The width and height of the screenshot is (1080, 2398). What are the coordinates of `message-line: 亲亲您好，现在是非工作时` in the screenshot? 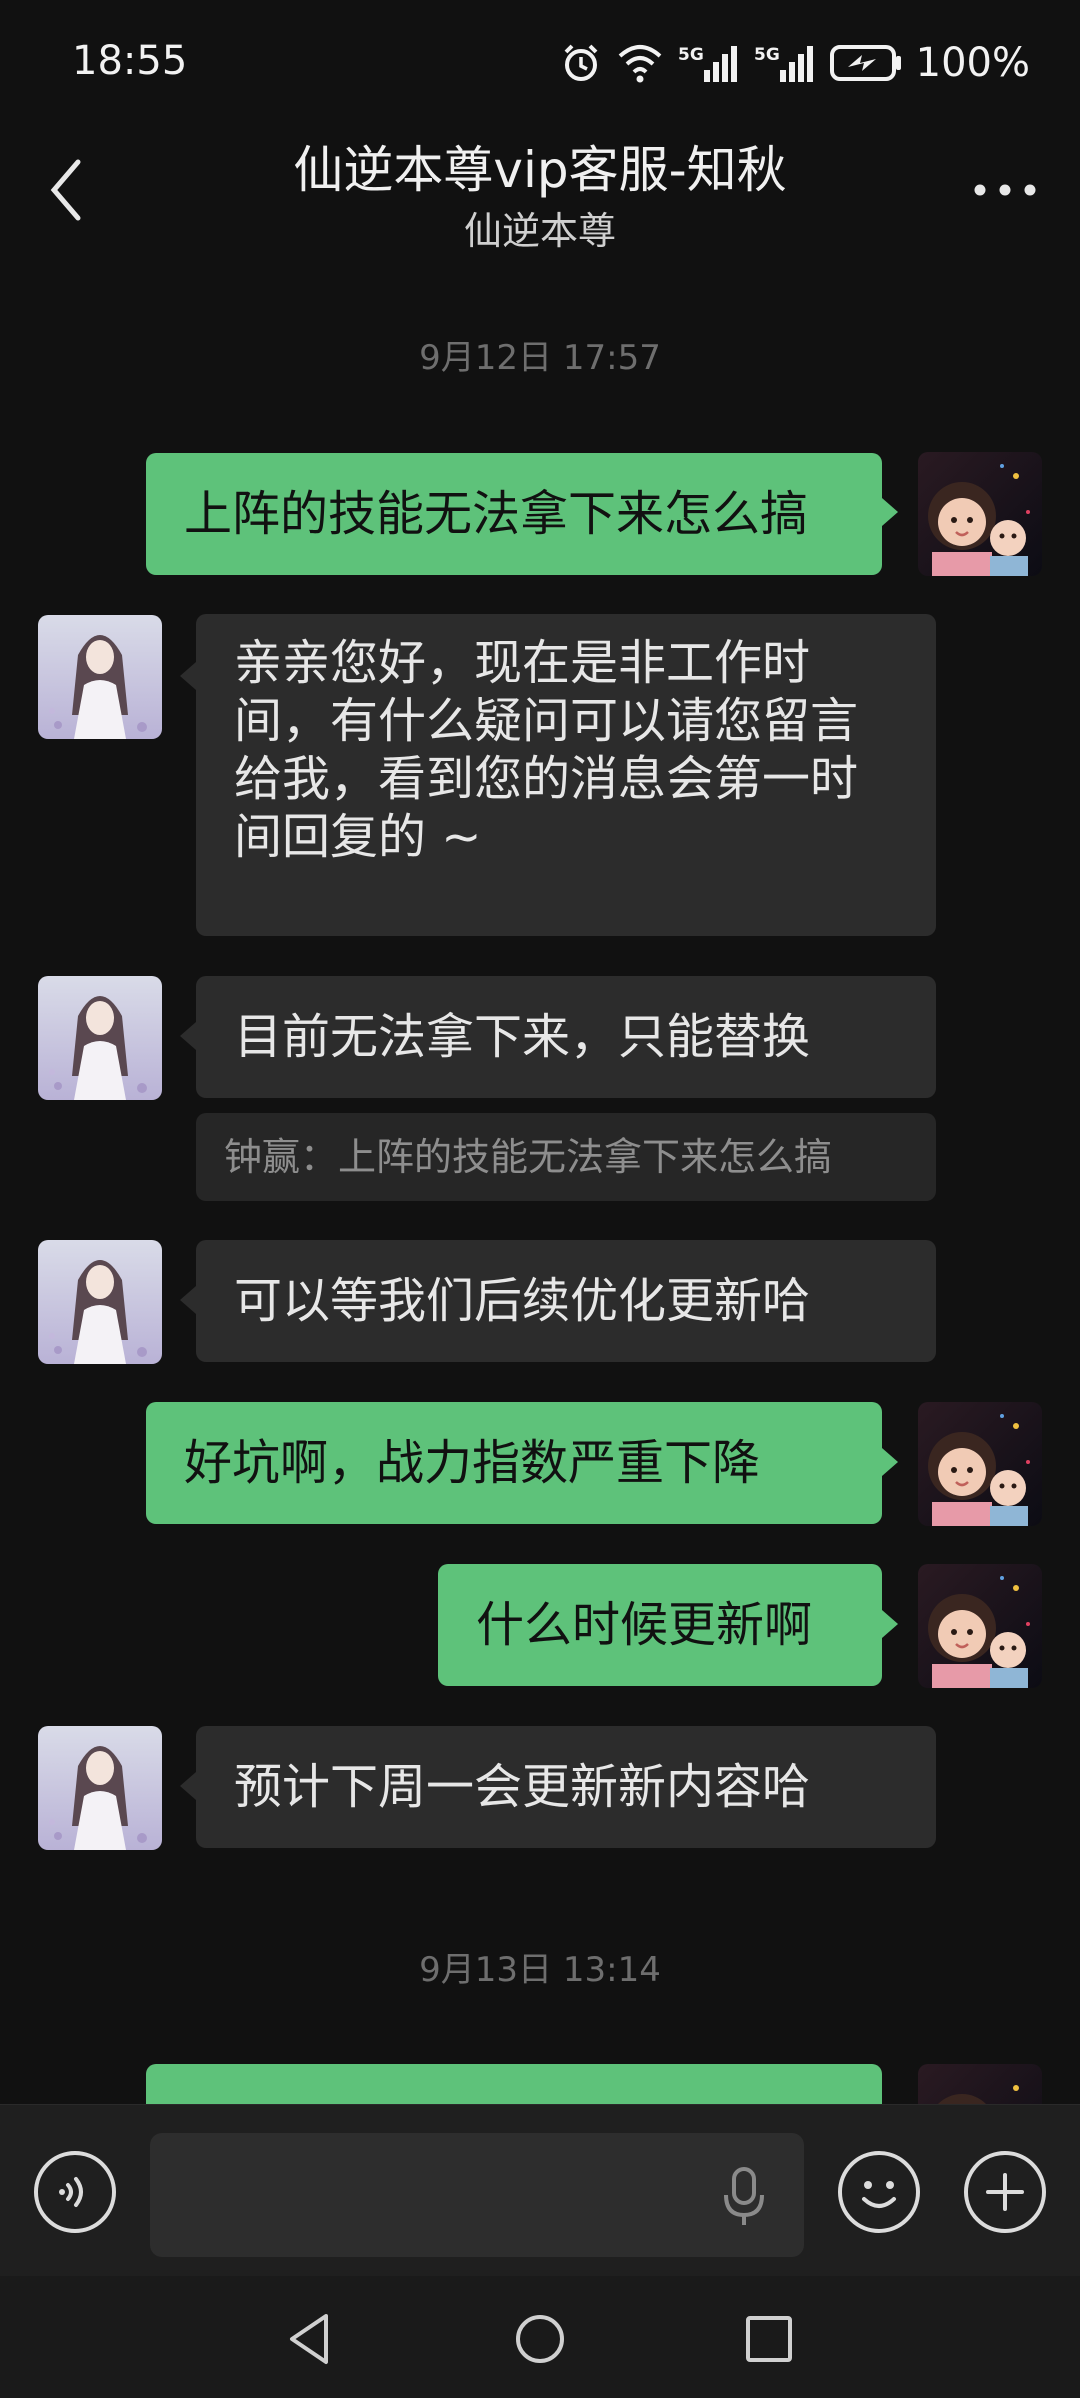 It's located at (522, 663).